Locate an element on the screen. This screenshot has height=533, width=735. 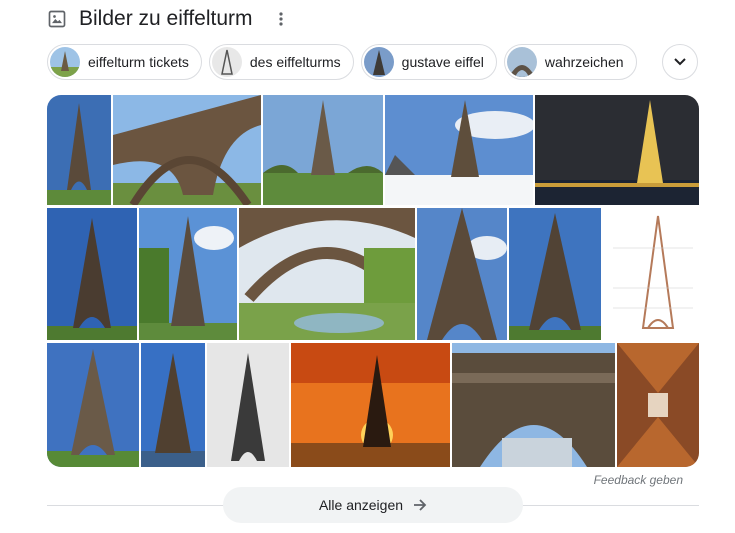
chip-label: des eiffelturms is located at coordinates (295, 62).